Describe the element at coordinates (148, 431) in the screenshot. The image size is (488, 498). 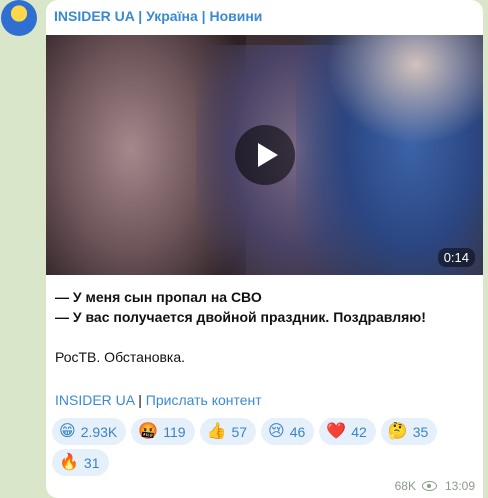
I see `swearing-face-icon: 🤬` at that location.